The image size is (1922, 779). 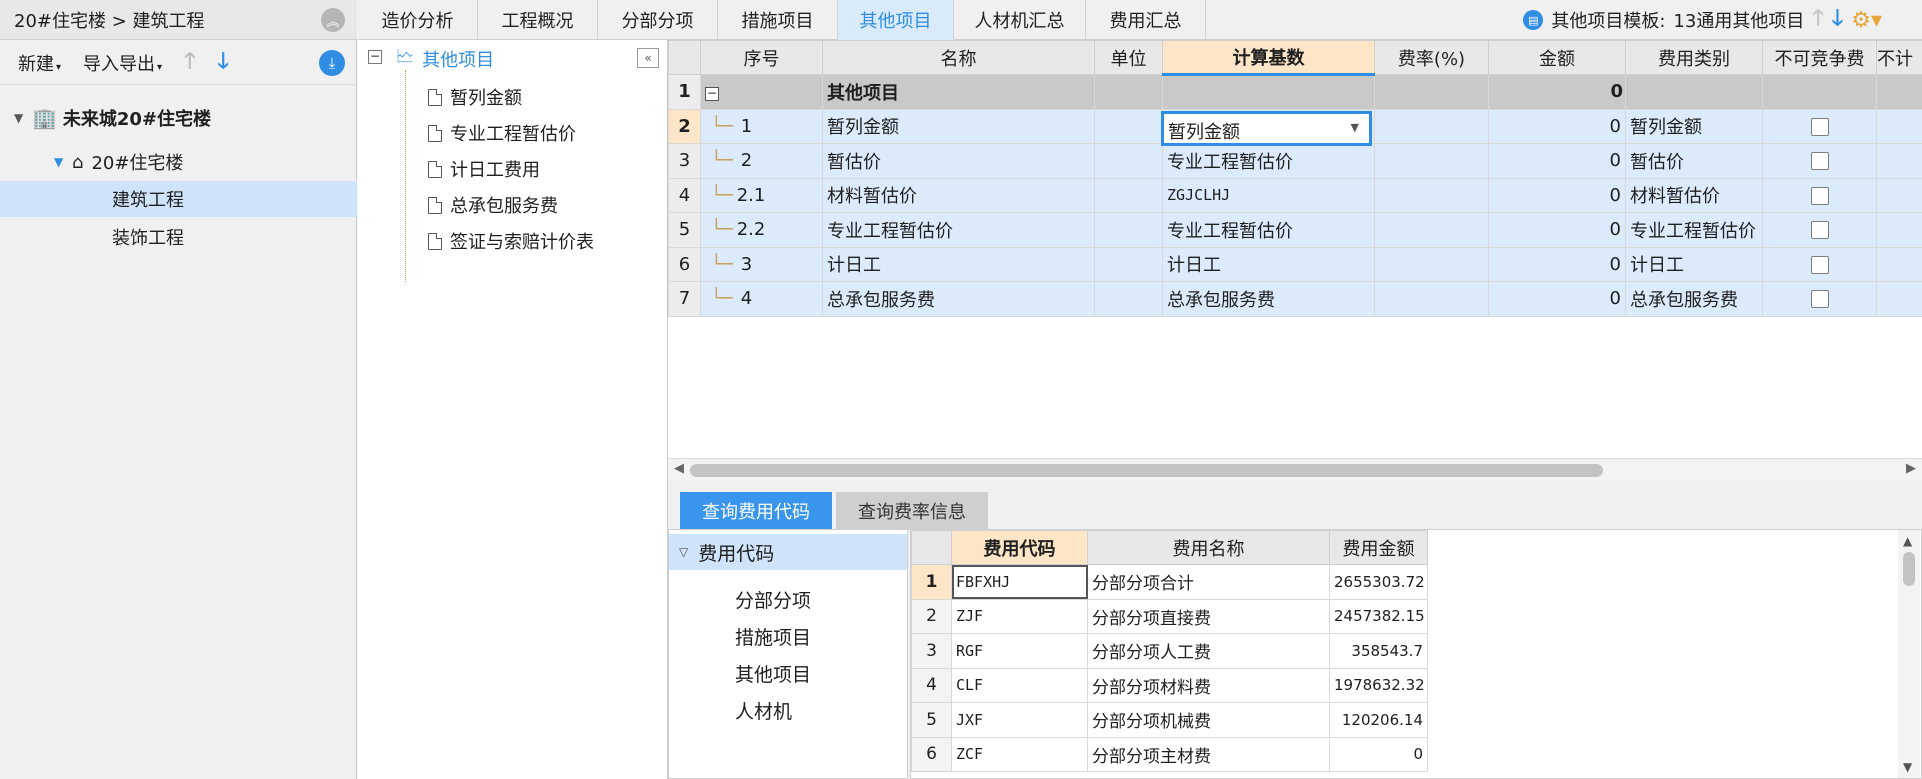 I want to click on collapse-panel-icon: «, so click(x=648, y=58).